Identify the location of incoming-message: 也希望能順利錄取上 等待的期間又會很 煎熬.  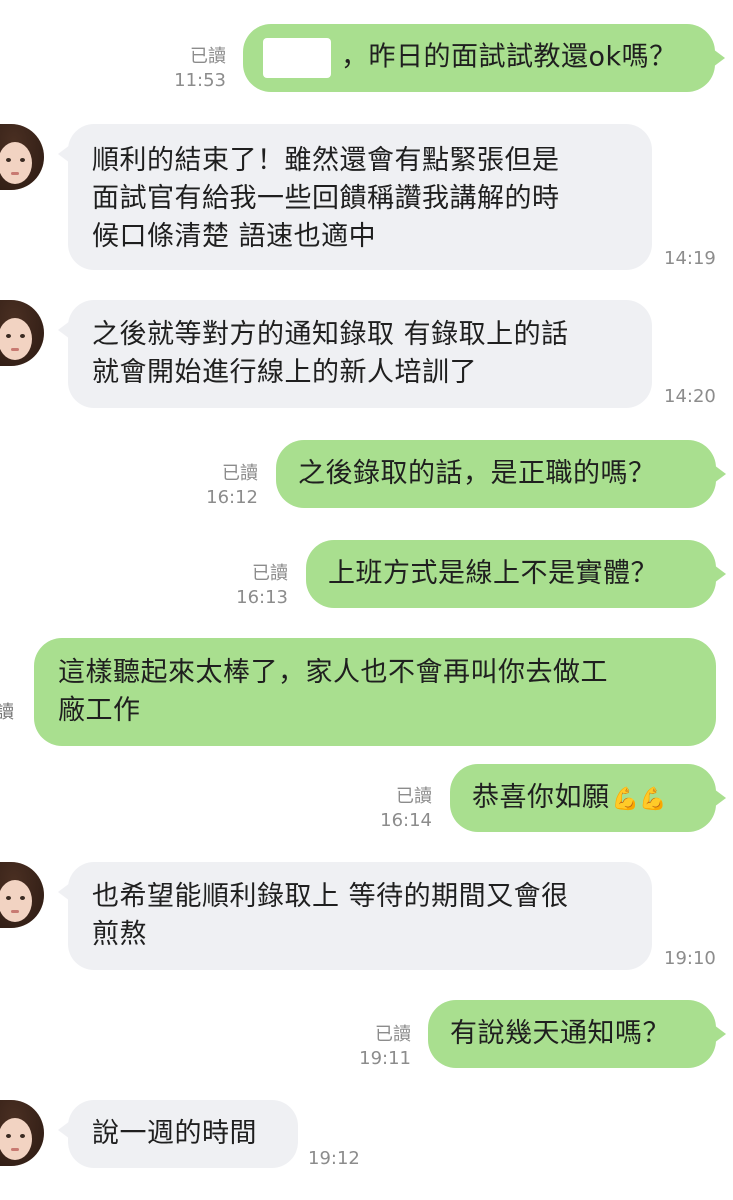
(355, 916).